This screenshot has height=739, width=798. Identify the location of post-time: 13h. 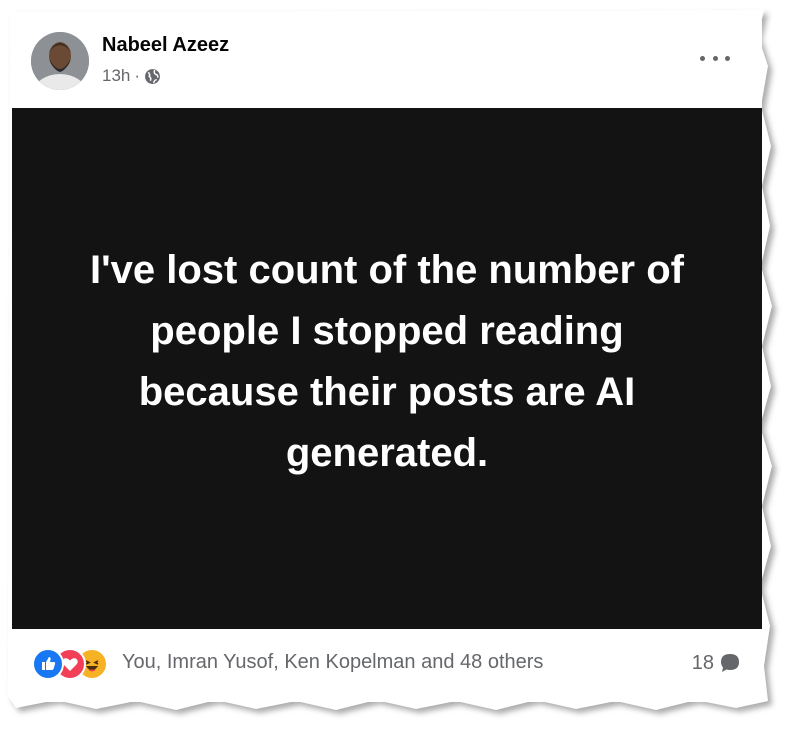
(116, 76).